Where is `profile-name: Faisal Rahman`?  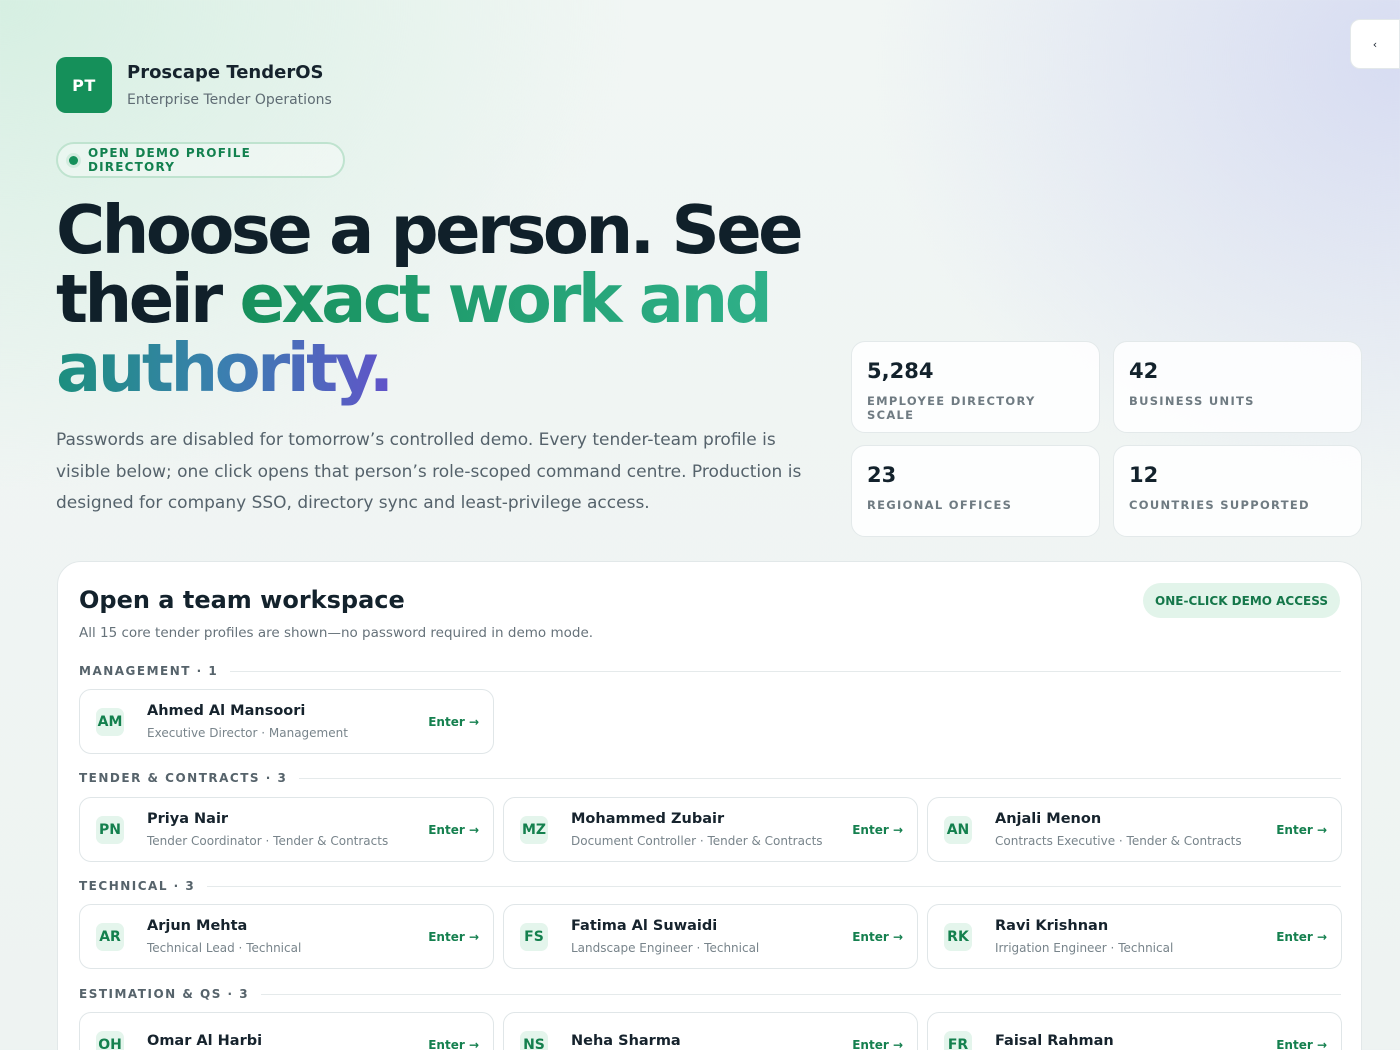
profile-name: Faisal Rahman is located at coordinates (1054, 1041).